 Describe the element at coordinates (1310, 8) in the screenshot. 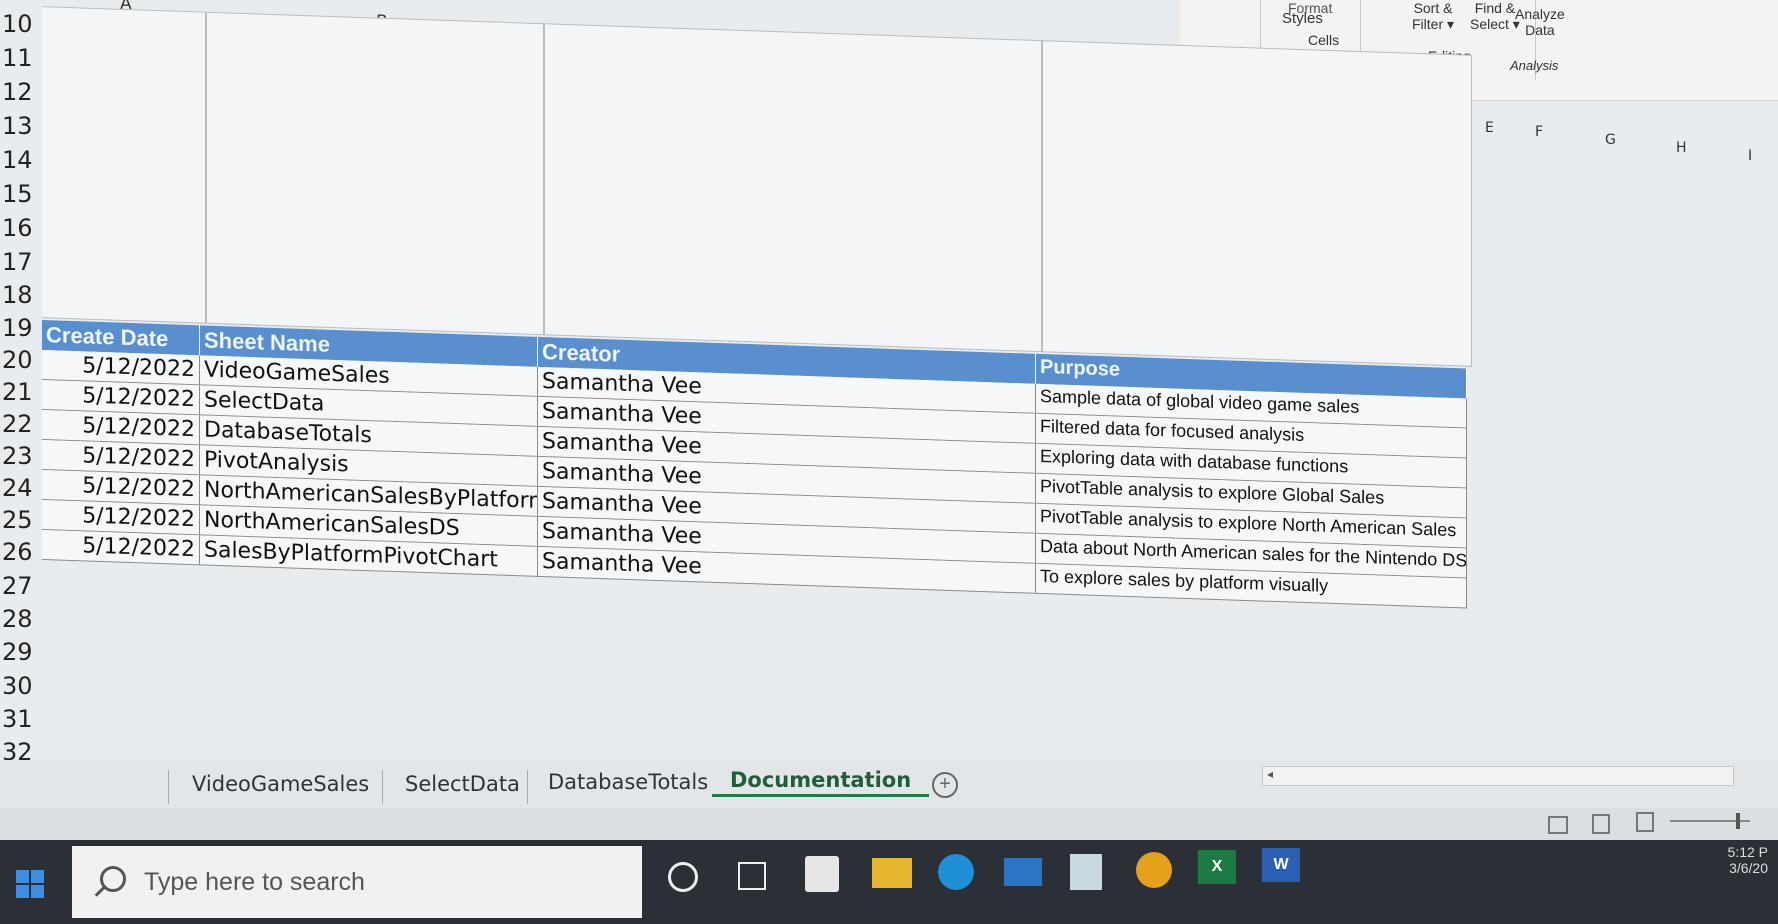

I see `format-button: Format` at that location.